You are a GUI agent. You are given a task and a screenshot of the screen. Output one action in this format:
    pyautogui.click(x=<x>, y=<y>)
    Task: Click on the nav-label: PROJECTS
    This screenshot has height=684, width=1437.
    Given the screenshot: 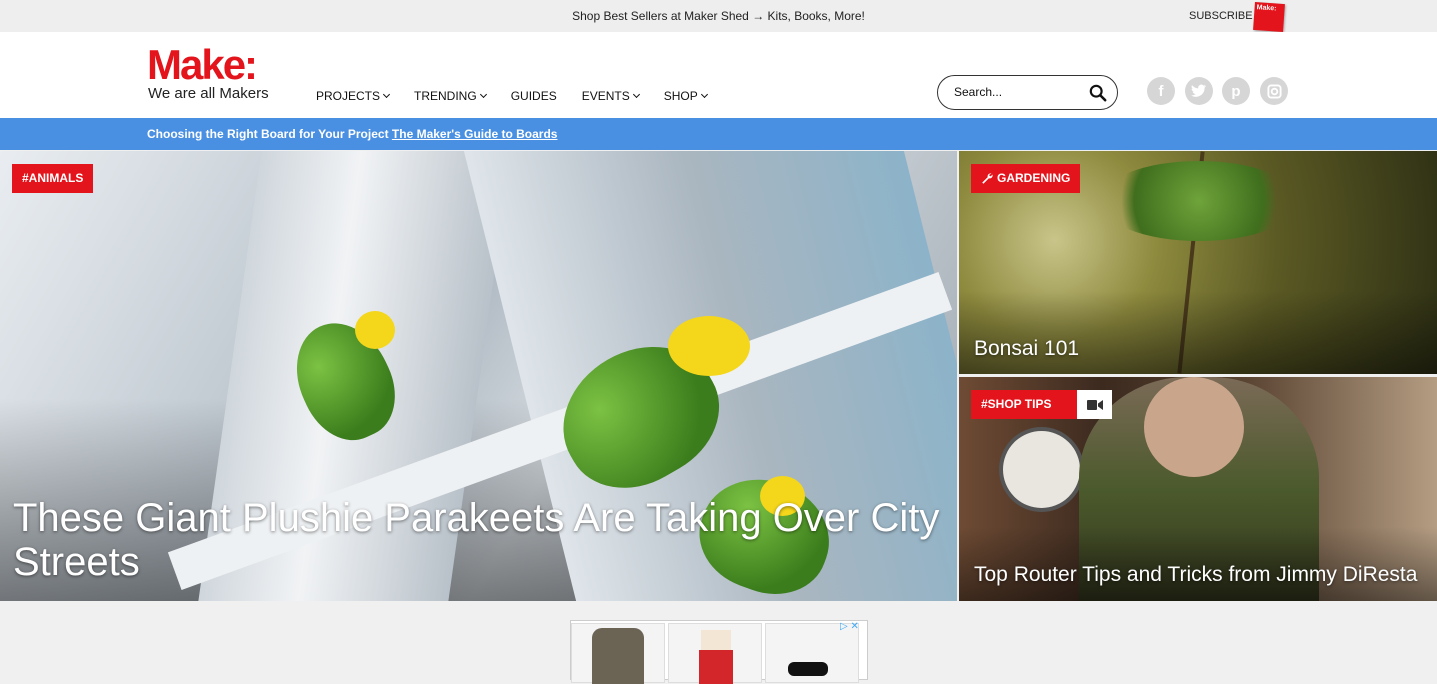 What is the action you would take?
    pyautogui.click(x=348, y=96)
    